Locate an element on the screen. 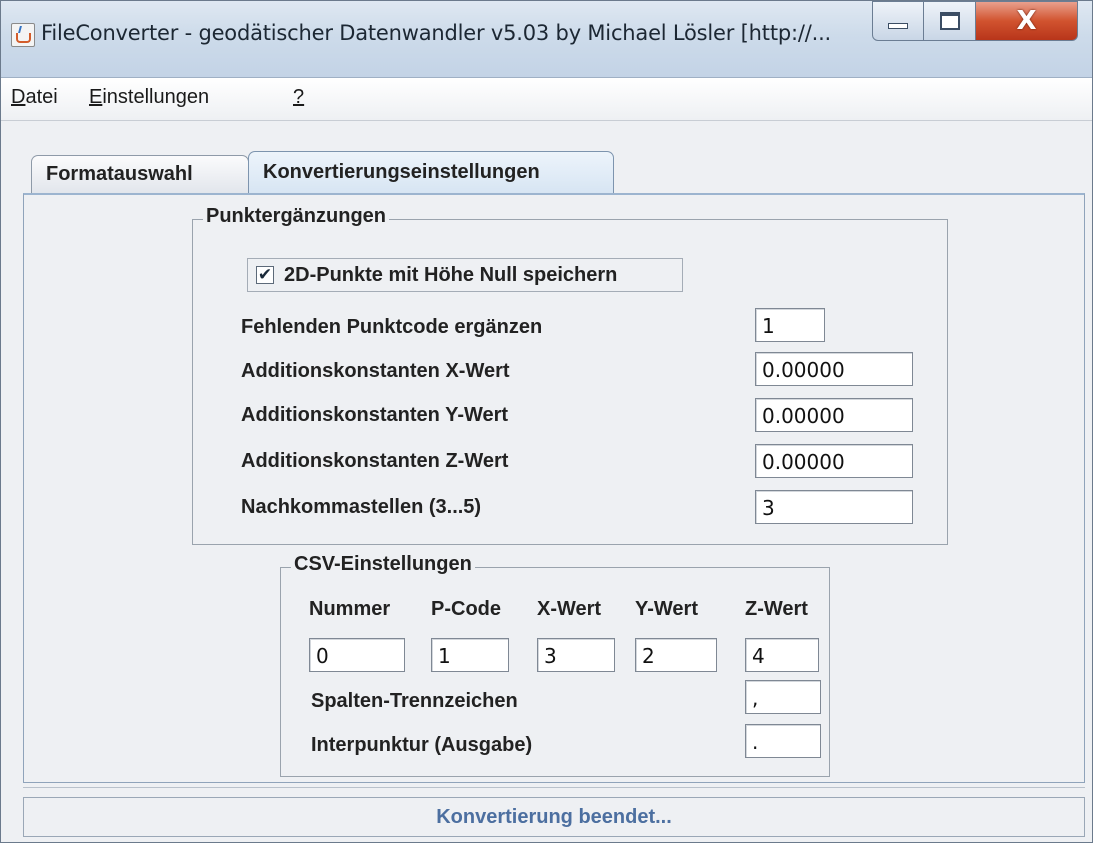  csv-p-code-input: 1 is located at coordinates (470, 655).